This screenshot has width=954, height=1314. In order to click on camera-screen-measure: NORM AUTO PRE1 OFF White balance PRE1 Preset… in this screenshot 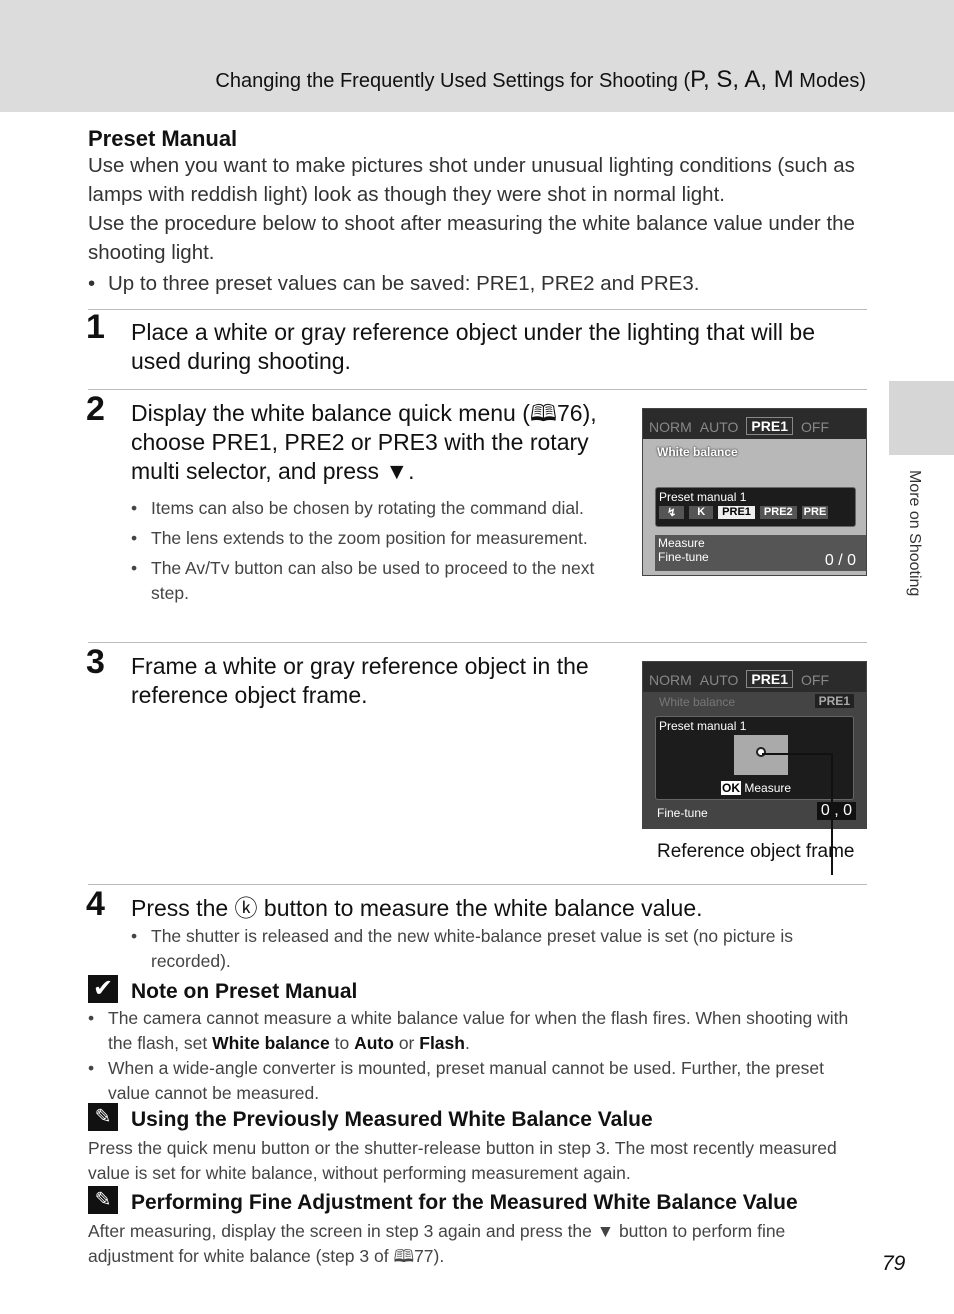, I will do `click(754, 745)`.